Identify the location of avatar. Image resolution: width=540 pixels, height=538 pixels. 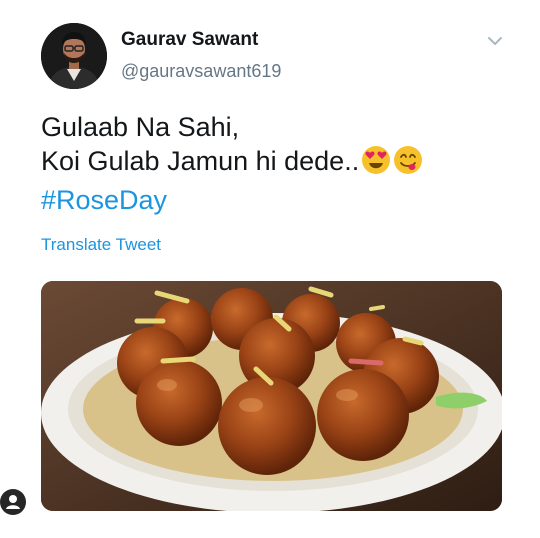
(74, 56).